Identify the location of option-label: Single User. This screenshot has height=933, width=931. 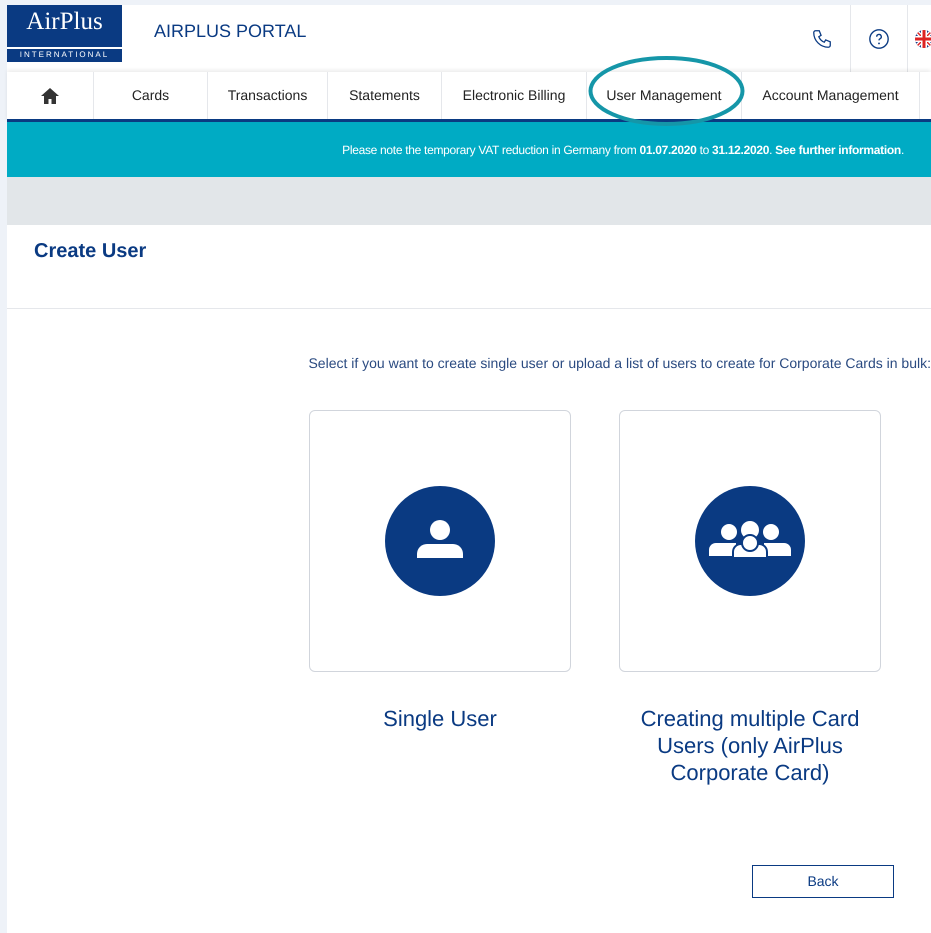
(440, 718).